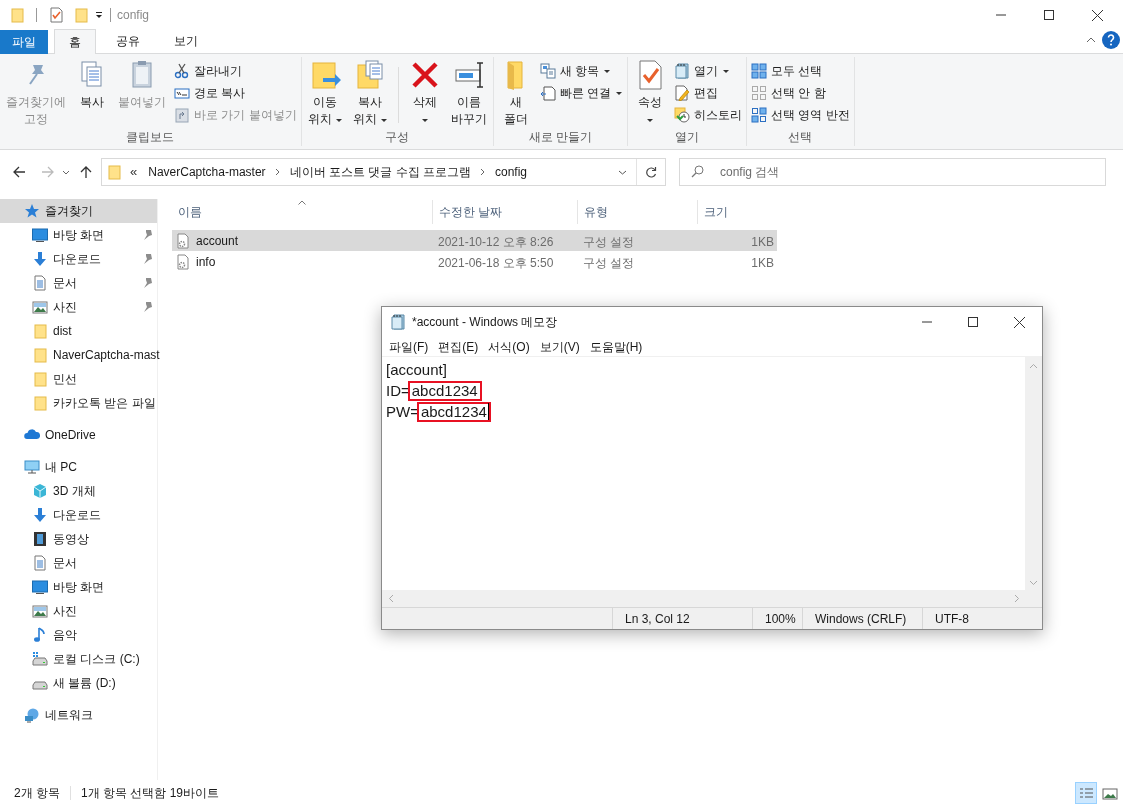 This screenshot has height=806, width=1123. I want to click on nav-label: 로컬 디스크 (C:), so click(96, 659).